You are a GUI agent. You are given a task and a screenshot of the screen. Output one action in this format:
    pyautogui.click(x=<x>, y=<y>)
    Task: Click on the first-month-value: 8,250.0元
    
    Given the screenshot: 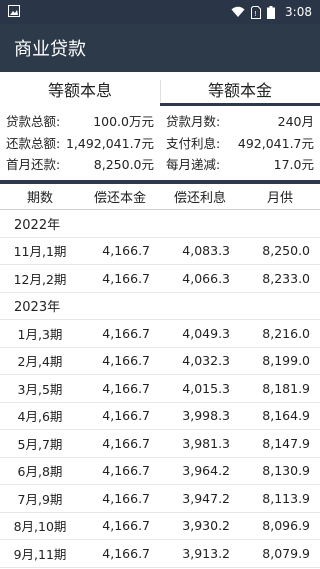 What is the action you would take?
    pyautogui.click(x=123, y=165)
    